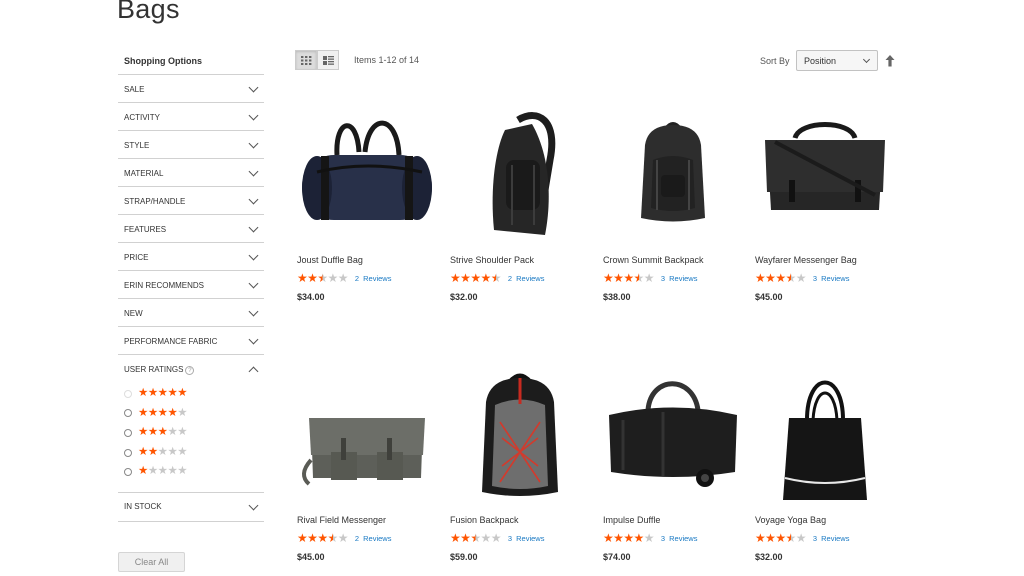 This screenshot has height=576, width=1024. Describe the element at coordinates (151, 562) in the screenshot. I see `clear-all-button: Clear All` at that location.